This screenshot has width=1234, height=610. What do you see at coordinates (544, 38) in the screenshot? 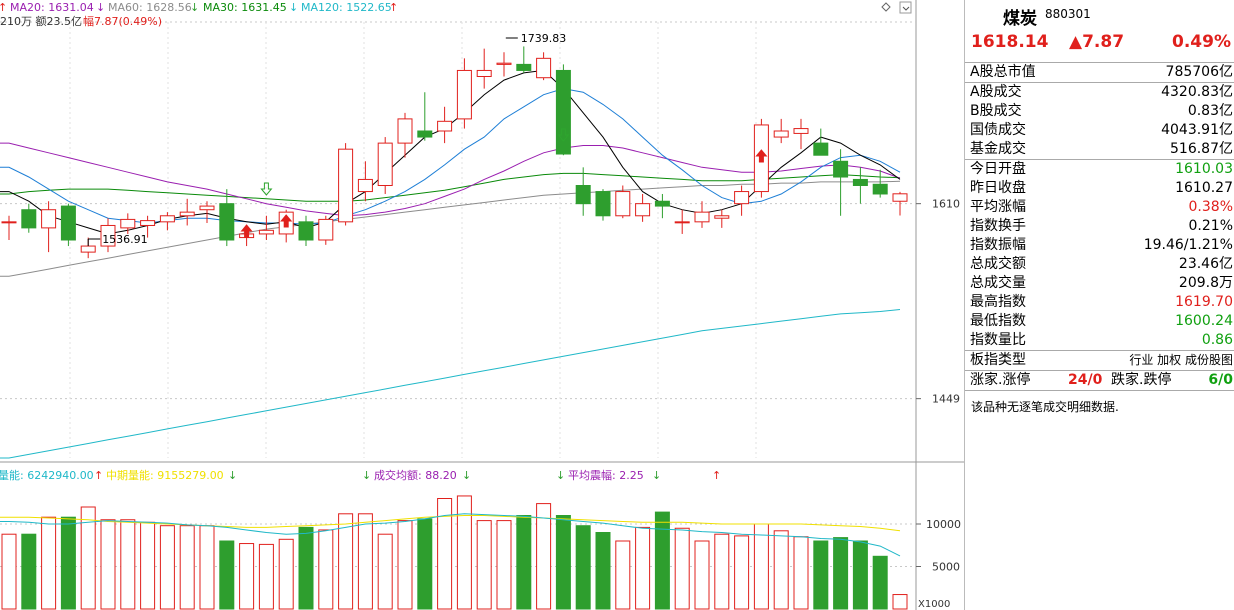
I see `high-price-label: 1739.83` at bounding box center [544, 38].